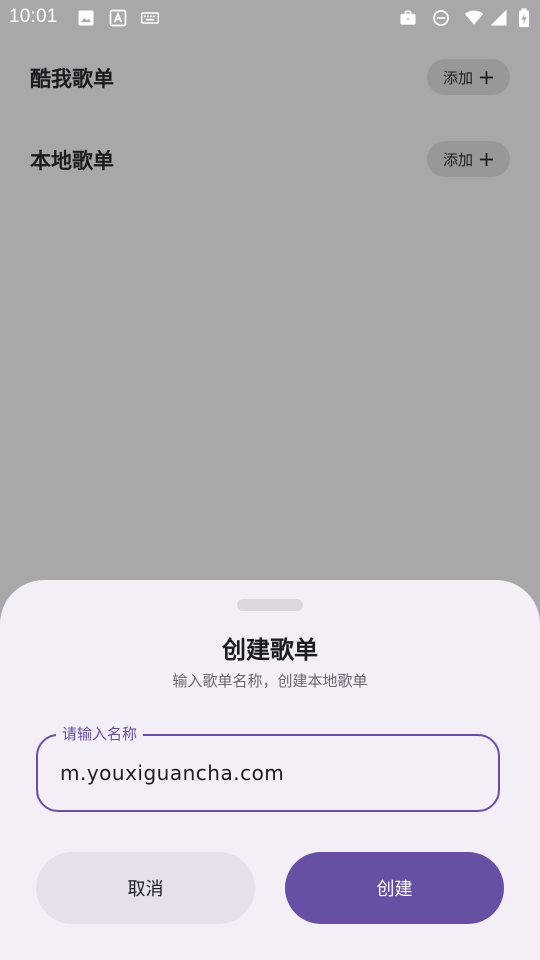 This screenshot has width=540, height=960. What do you see at coordinates (150, 18) in the screenshot?
I see `keyboard-icon` at bounding box center [150, 18].